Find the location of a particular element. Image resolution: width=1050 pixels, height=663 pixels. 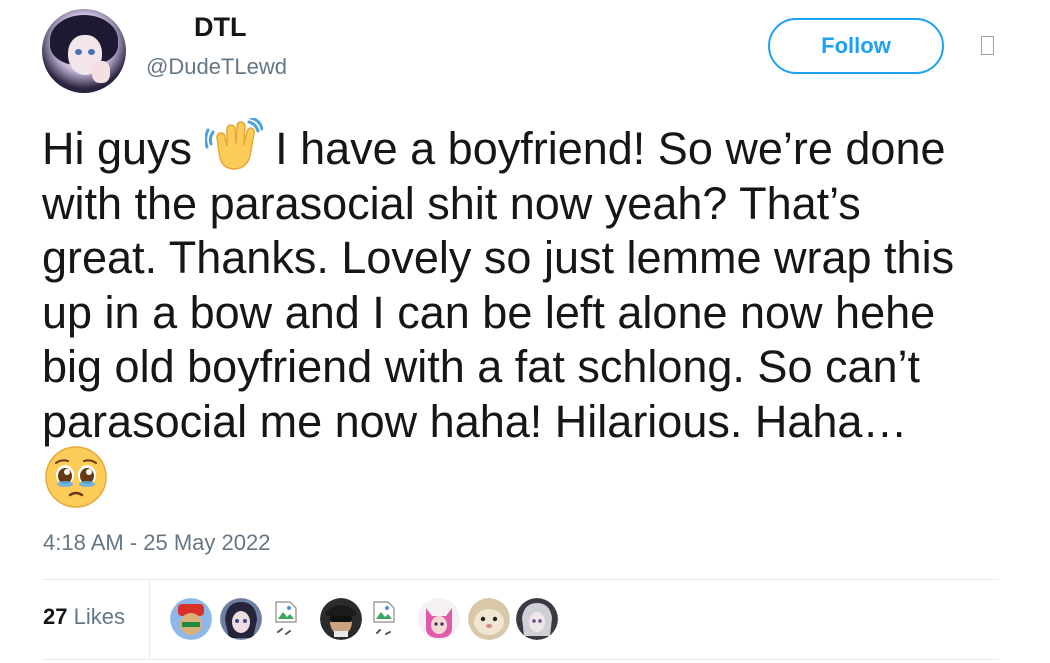

likes-count: 27 Likes is located at coordinates (84, 617).